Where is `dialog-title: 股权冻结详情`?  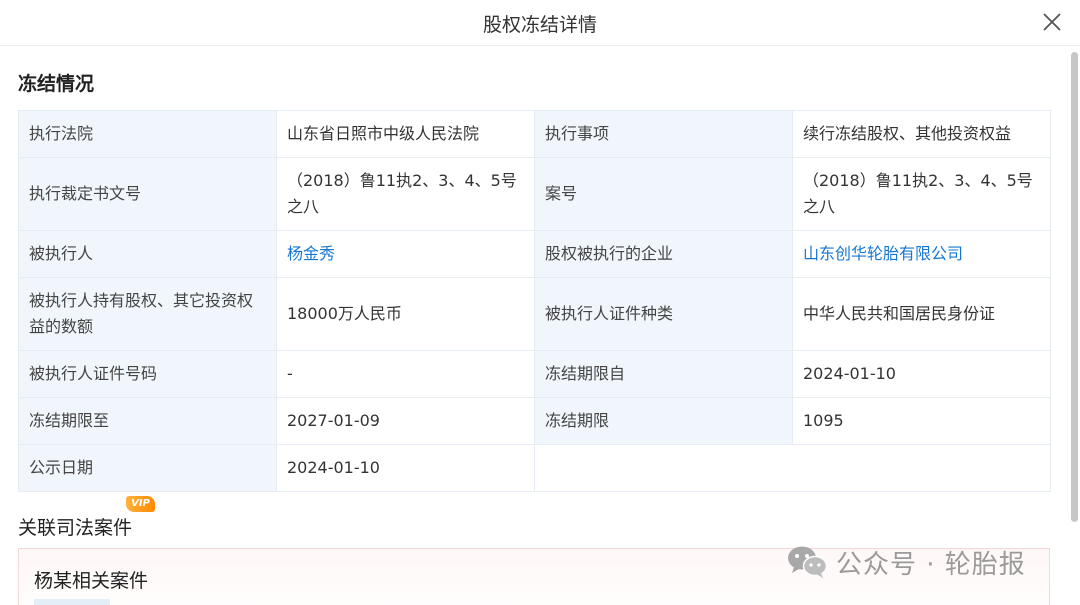 dialog-title: 股权冻结详情 is located at coordinates (539, 25).